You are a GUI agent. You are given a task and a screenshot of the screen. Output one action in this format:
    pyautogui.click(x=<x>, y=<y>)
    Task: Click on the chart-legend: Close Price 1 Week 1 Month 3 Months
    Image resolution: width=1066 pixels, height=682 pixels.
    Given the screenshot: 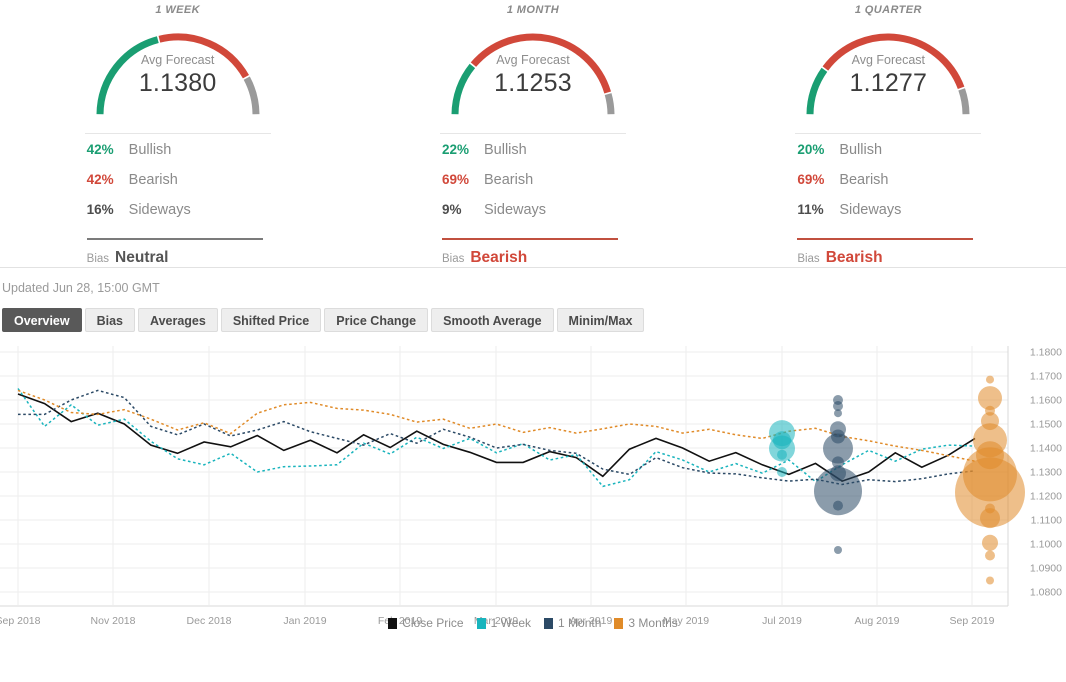 What is the action you would take?
    pyautogui.click(x=533, y=623)
    